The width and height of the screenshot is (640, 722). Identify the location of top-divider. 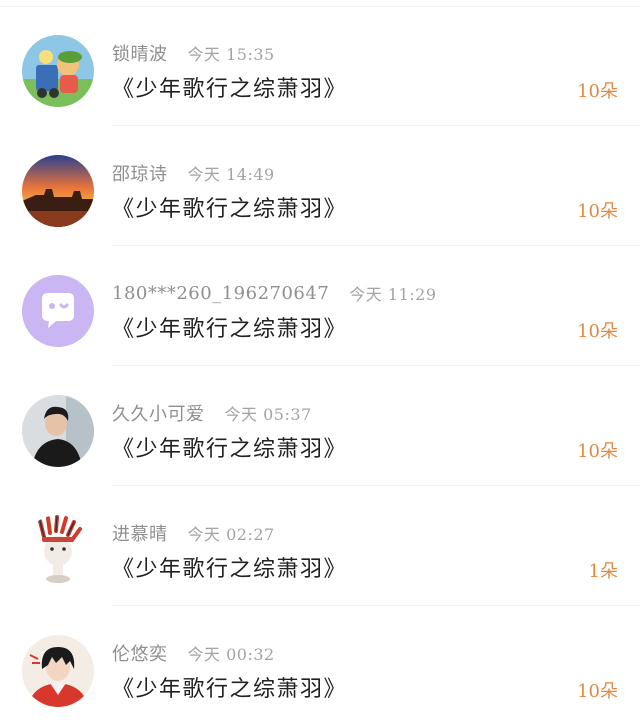
(320, 6).